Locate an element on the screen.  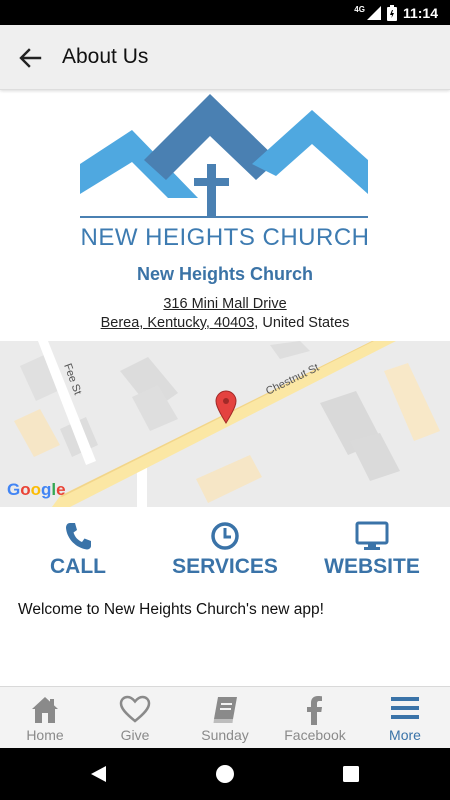
services-button: SERVICES is located at coordinates (225, 551).